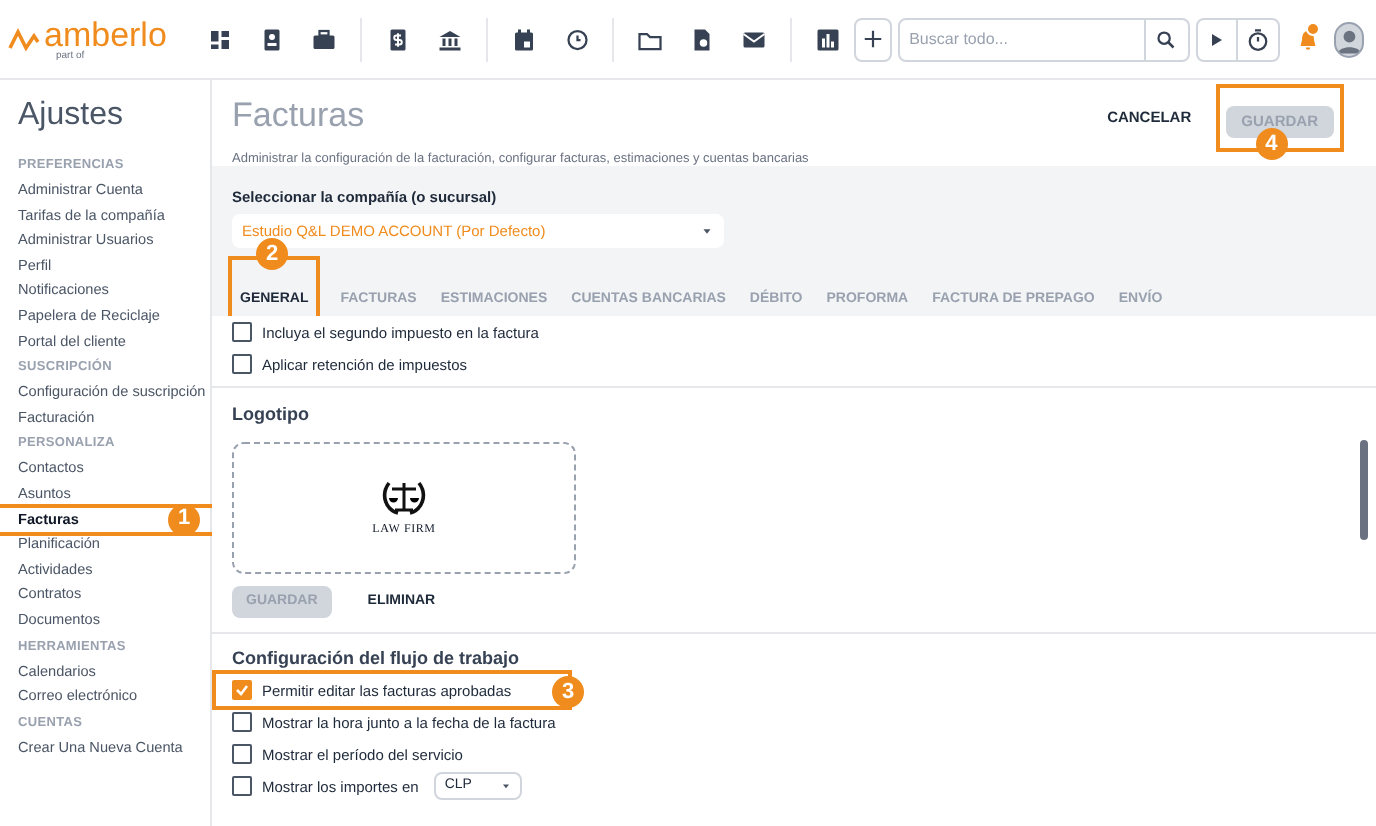 Image resolution: width=1376 pixels, height=826 pixels. Describe the element at coordinates (753, 39) in the screenshot. I see `envelope-icon` at that location.